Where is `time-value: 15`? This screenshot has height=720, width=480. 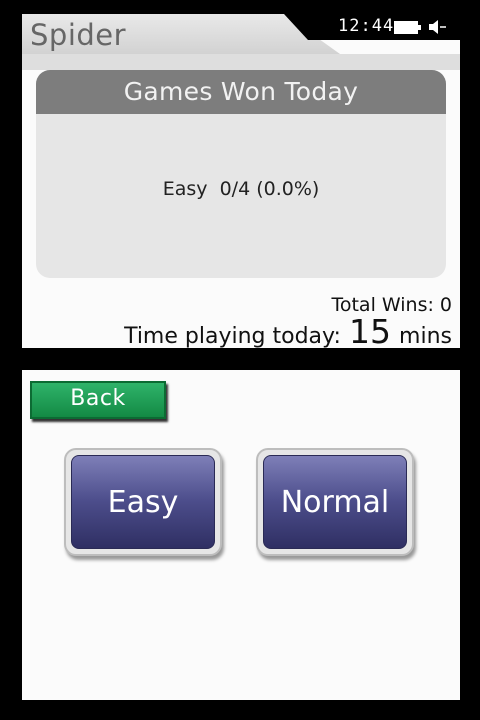 time-value: 15 is located at coordinates (369, 330).